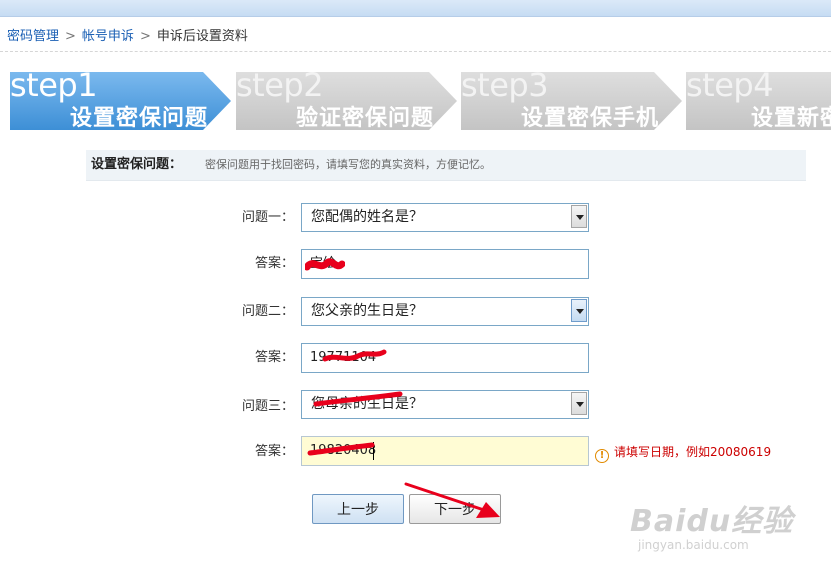 This screenshot has width=831, height=577. I want to click on step-4: step4 设置新密, so click(758, 101).